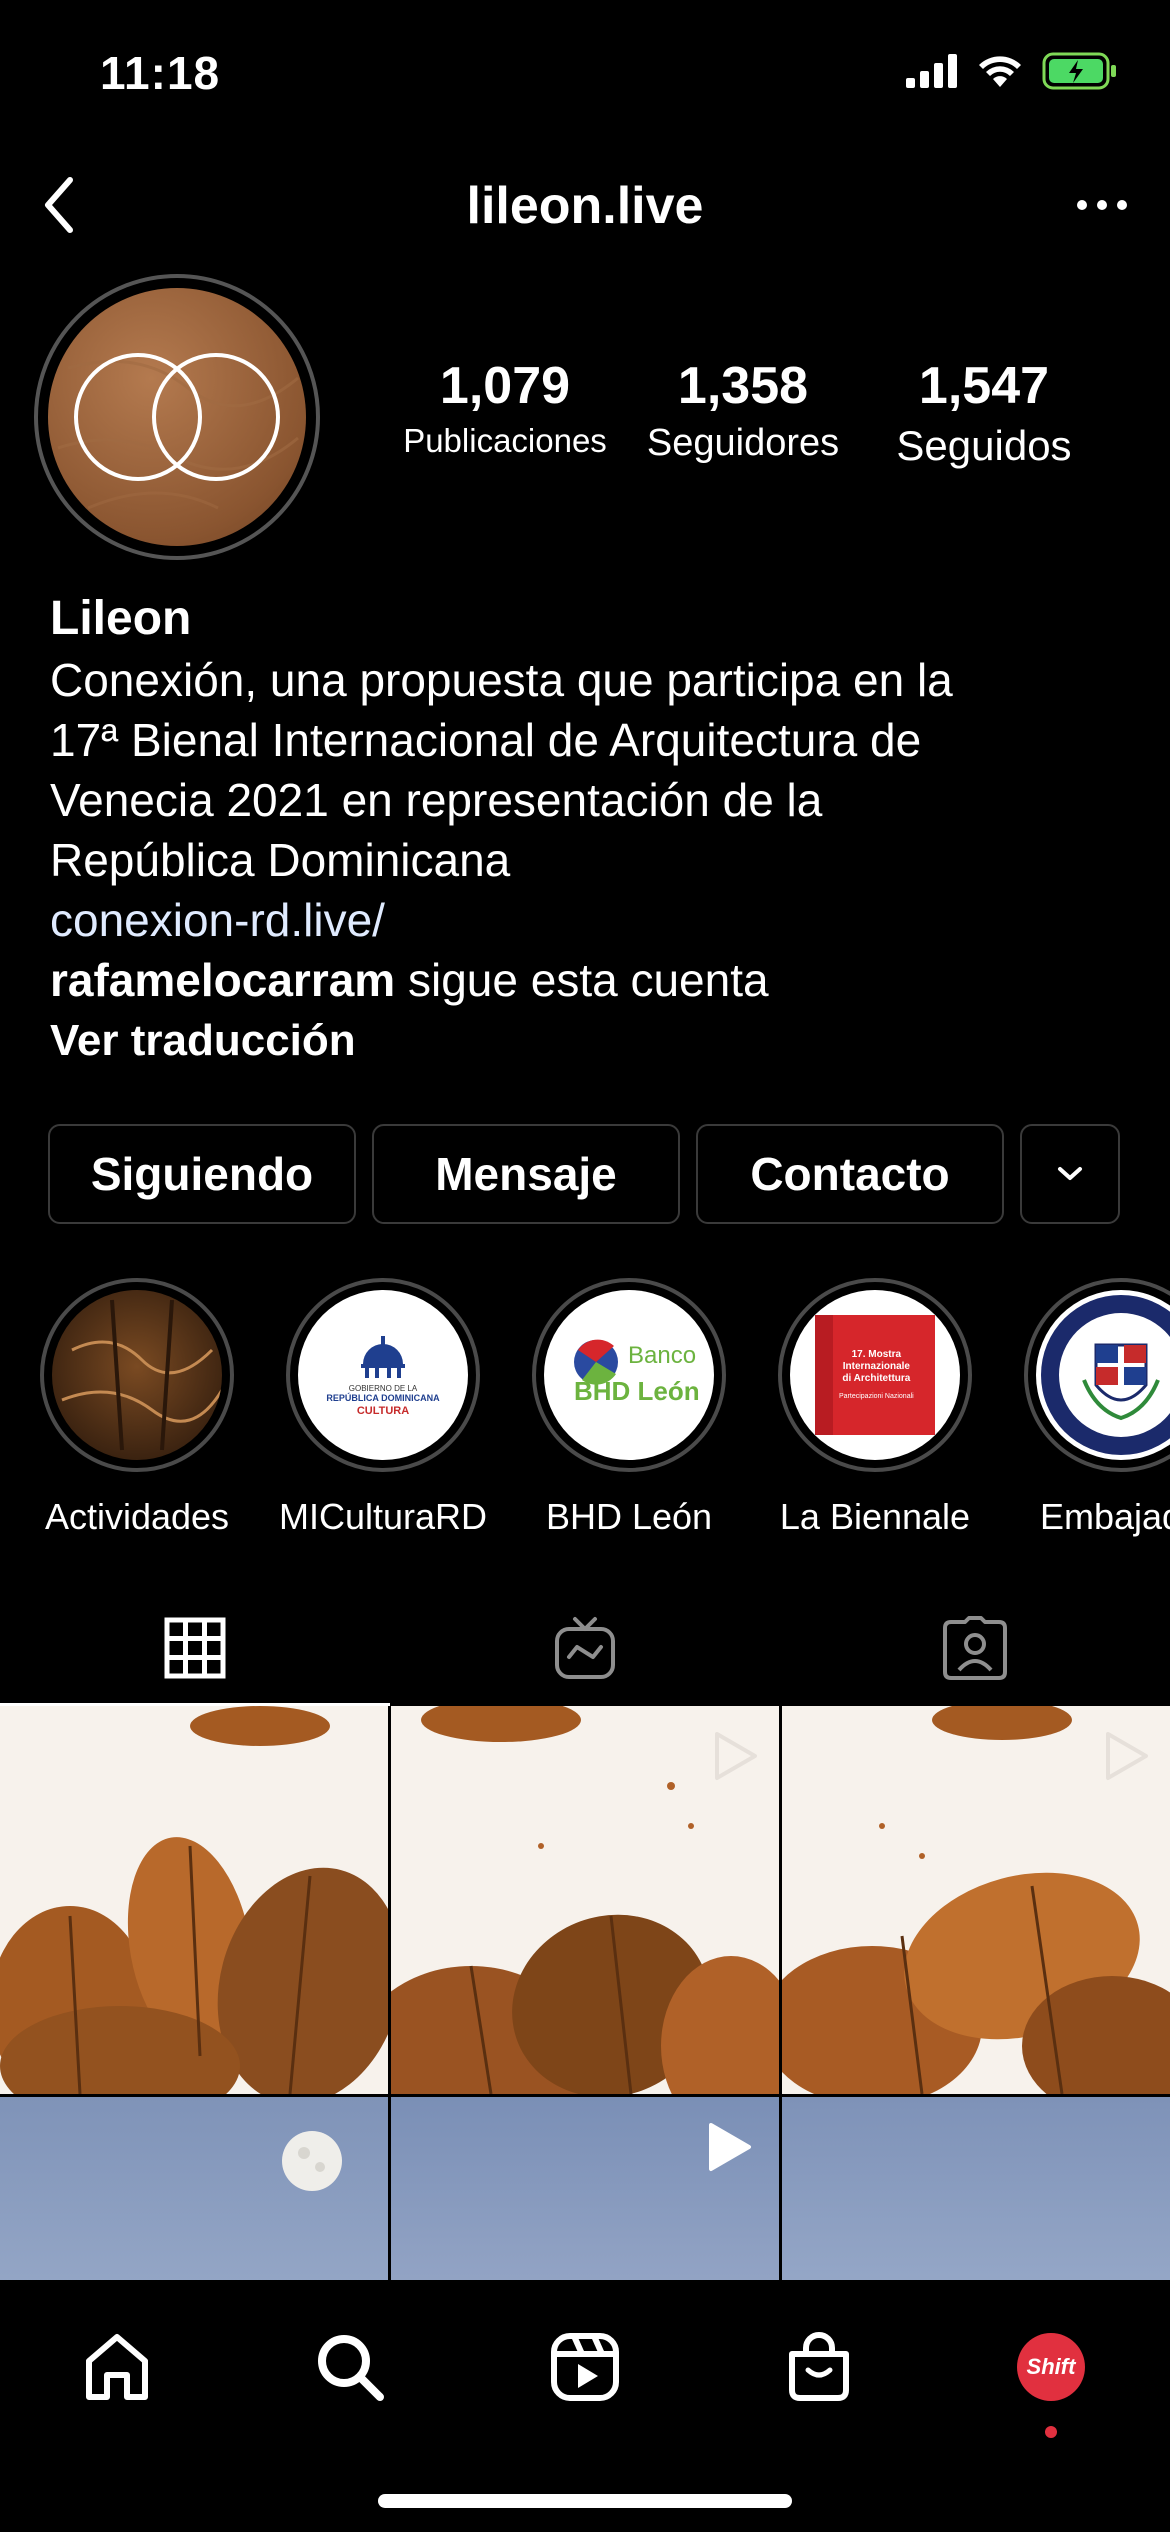  I want to click on followers-count: 1,358, so click(743, 386).